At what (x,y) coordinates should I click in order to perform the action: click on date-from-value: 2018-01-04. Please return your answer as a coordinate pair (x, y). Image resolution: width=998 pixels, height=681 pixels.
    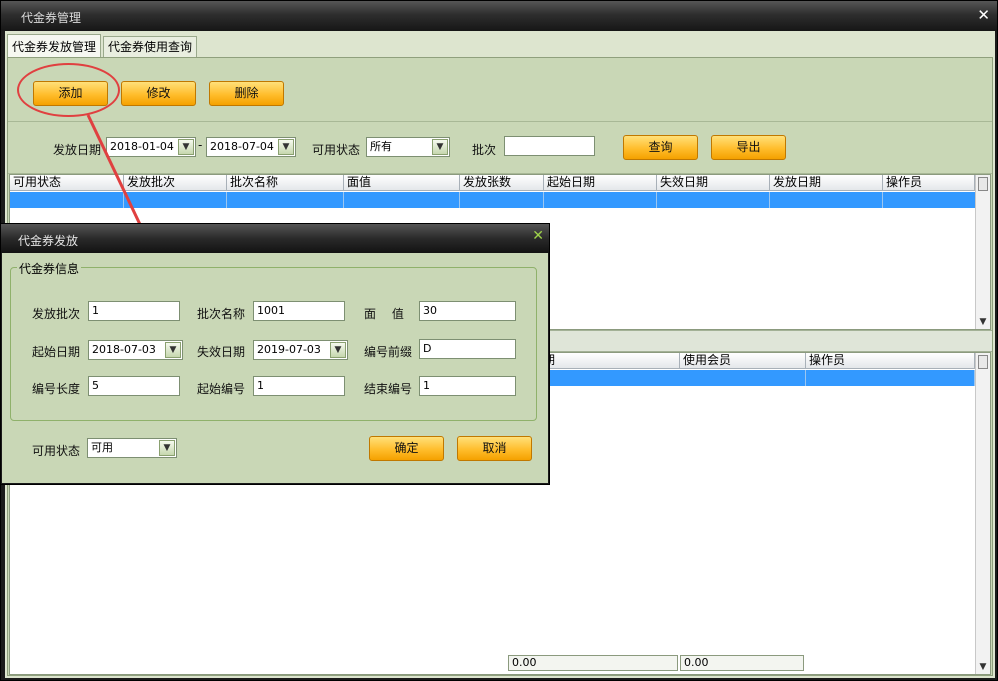
    Looking at the image, I should click on (142, 146).